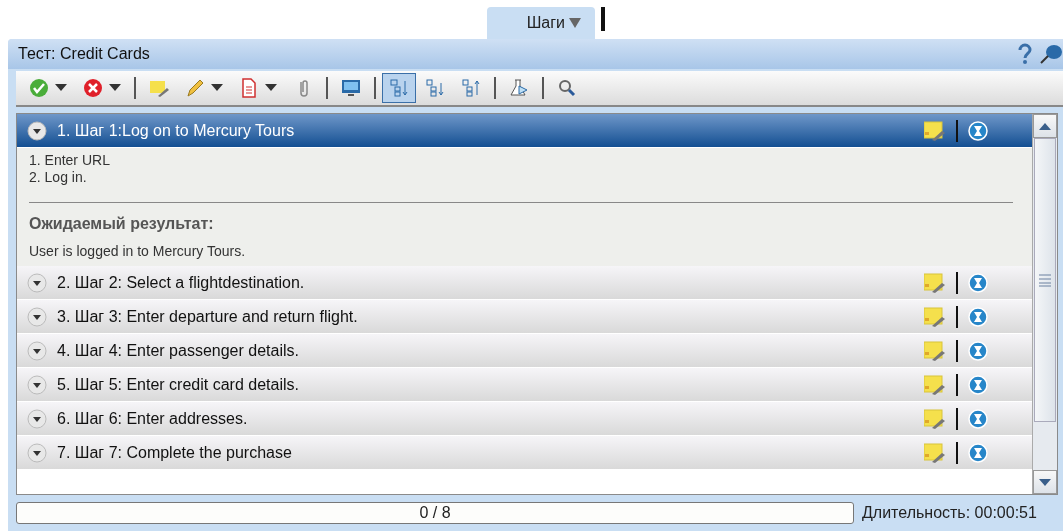 The height and width of the screenshot is (531, 1063). Describe the element at coordinates (58, 177) in the screenshot. I see `step-description: 2. Log in.` at that location.